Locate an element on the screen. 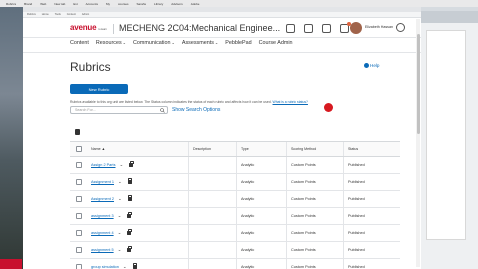 Image resolution: width=478 pixels, height=269 pixels. rubric-name-link: assignment 5 is located at coordinates (102, 250).